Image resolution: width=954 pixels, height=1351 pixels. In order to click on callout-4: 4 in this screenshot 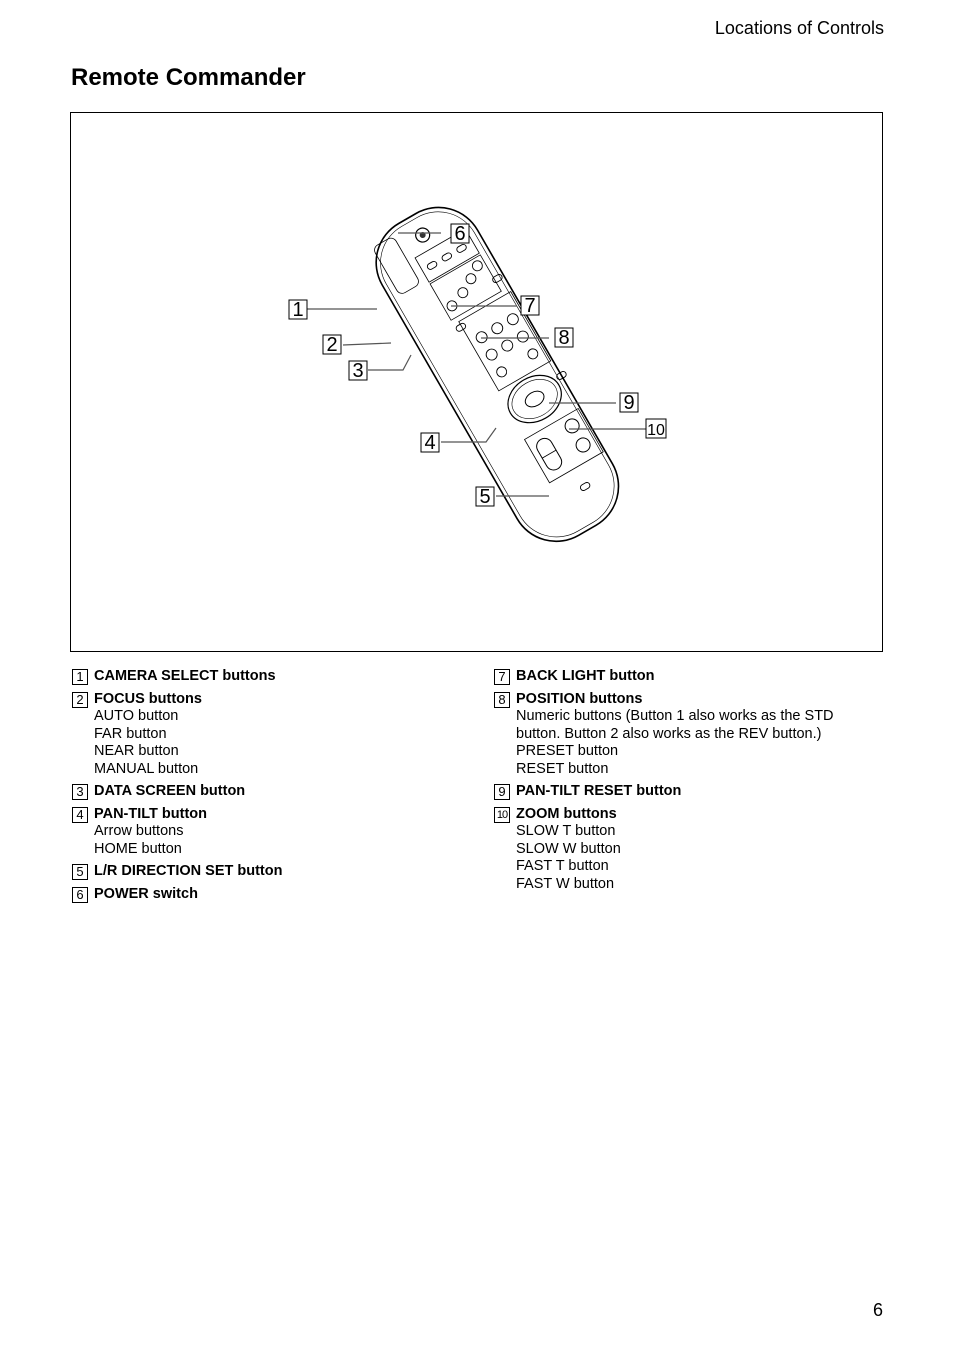, I will do `click(430, 443)`.